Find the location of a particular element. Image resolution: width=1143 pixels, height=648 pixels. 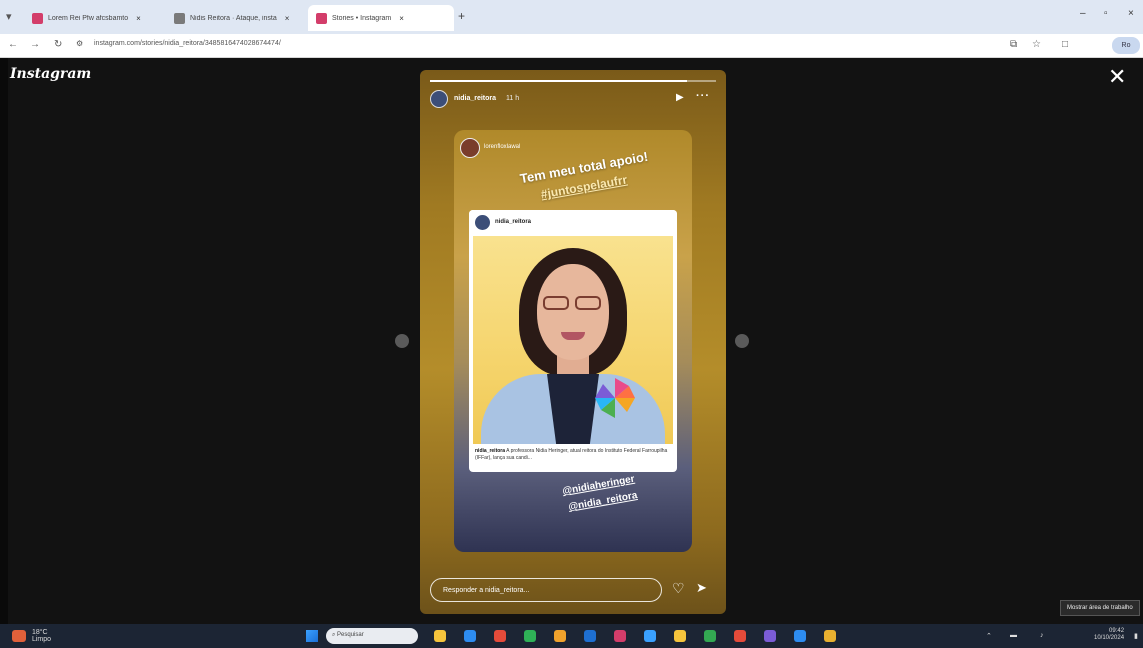

tab-title: Stories • Instagram is located at coordinates (362, 18).